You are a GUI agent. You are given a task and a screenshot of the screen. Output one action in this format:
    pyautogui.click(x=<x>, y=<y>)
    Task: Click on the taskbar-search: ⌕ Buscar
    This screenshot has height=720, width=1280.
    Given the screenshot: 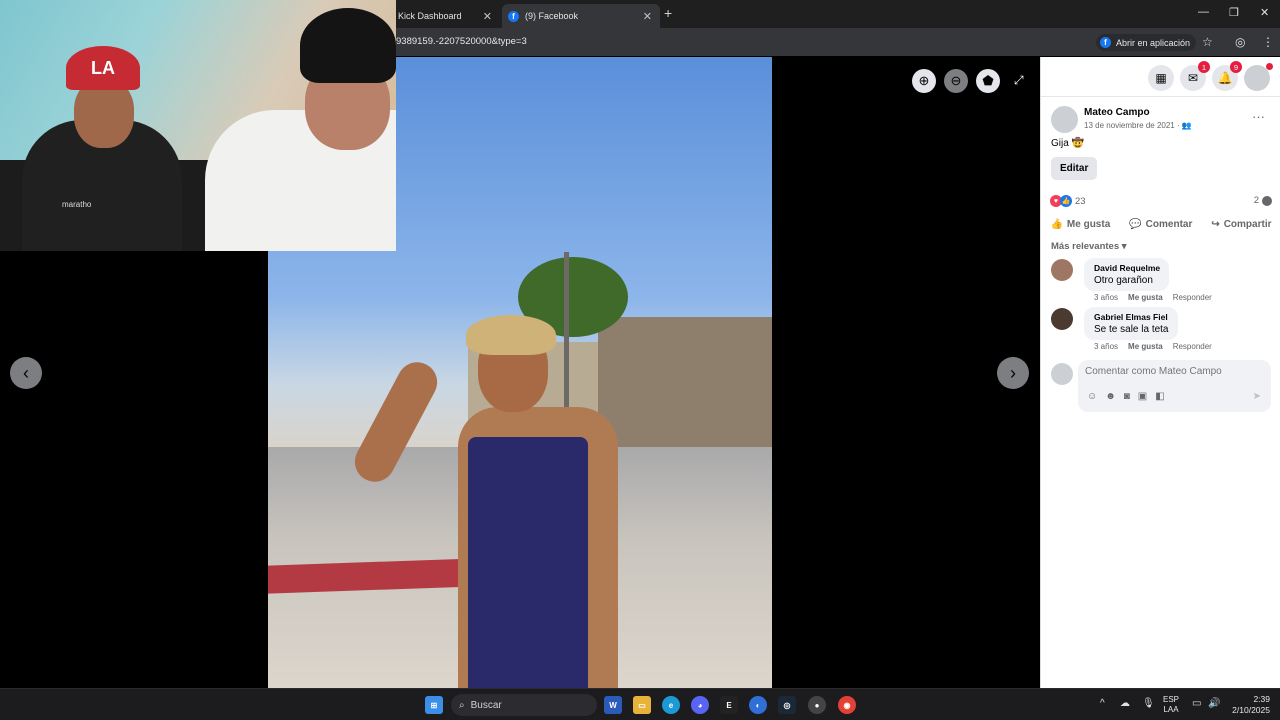 What is the action you would take?
    pyautogui.click(x=524, y=705)
    